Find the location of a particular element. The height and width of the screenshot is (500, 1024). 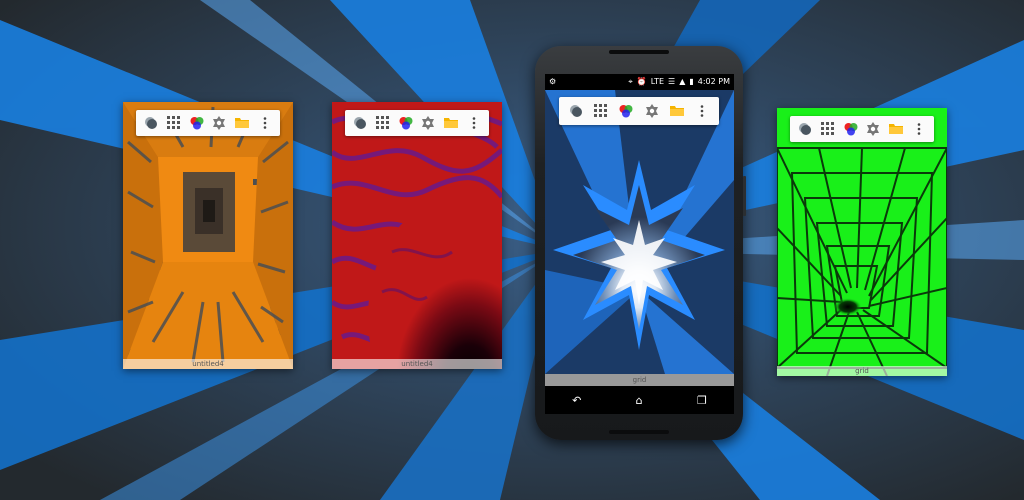

back-icon: ↶ is located at coordinates (576, 400).